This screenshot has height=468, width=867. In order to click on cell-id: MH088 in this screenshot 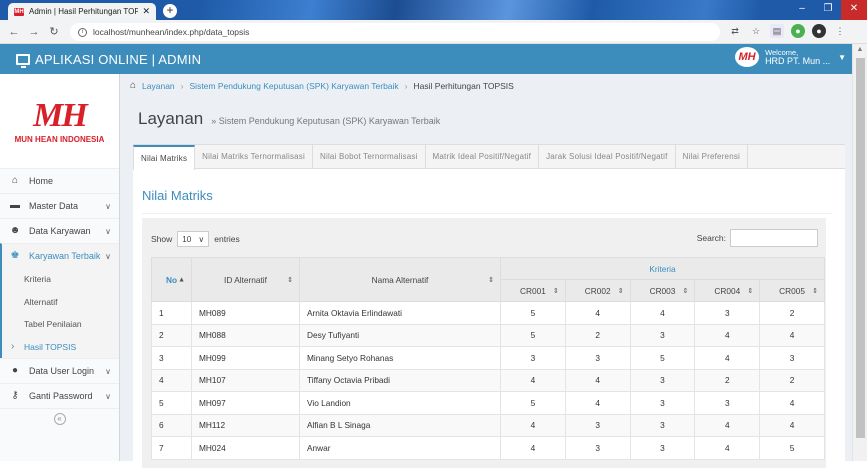, I will do `click(245, 335)`.